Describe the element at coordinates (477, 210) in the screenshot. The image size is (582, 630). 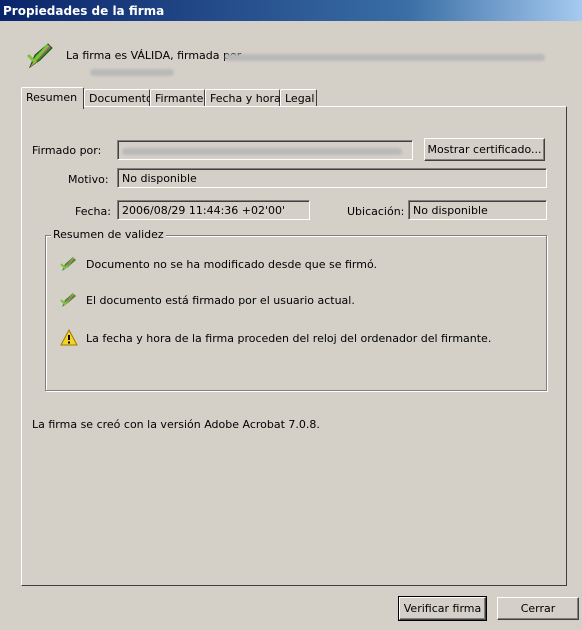
I see `location-field: No disponible` at that location.